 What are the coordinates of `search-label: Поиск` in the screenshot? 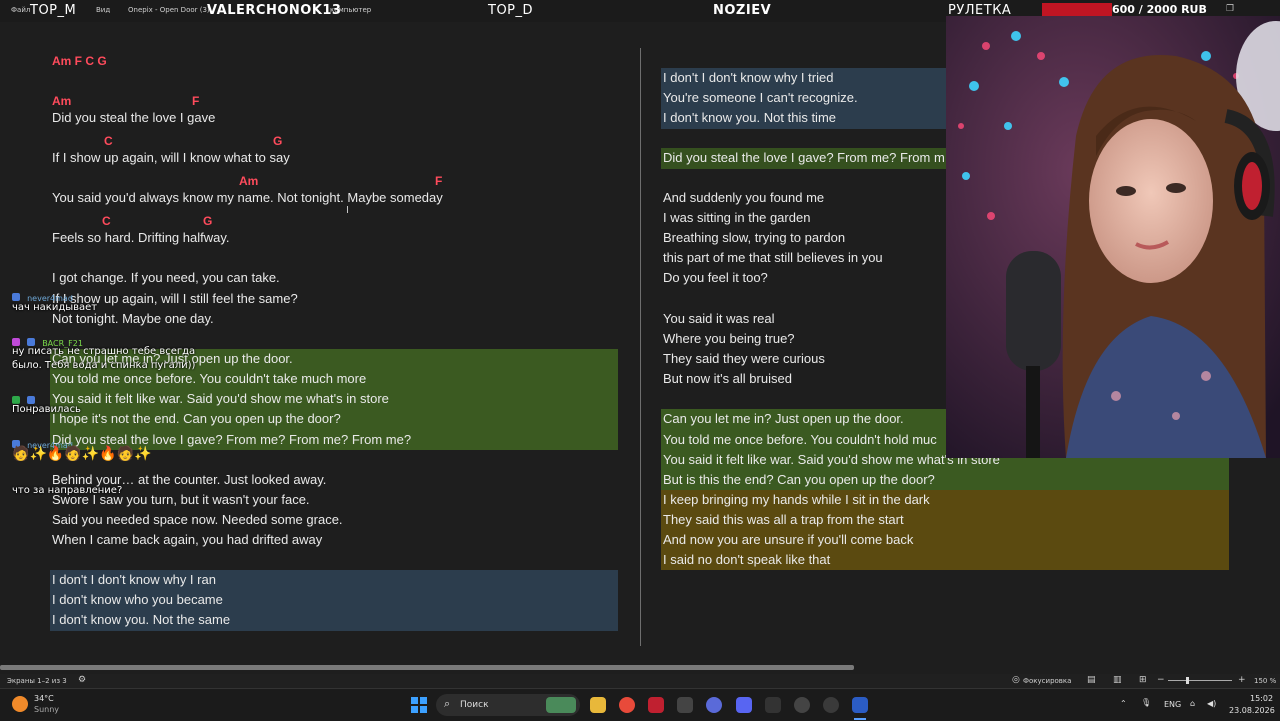 It's located at (474, 705).